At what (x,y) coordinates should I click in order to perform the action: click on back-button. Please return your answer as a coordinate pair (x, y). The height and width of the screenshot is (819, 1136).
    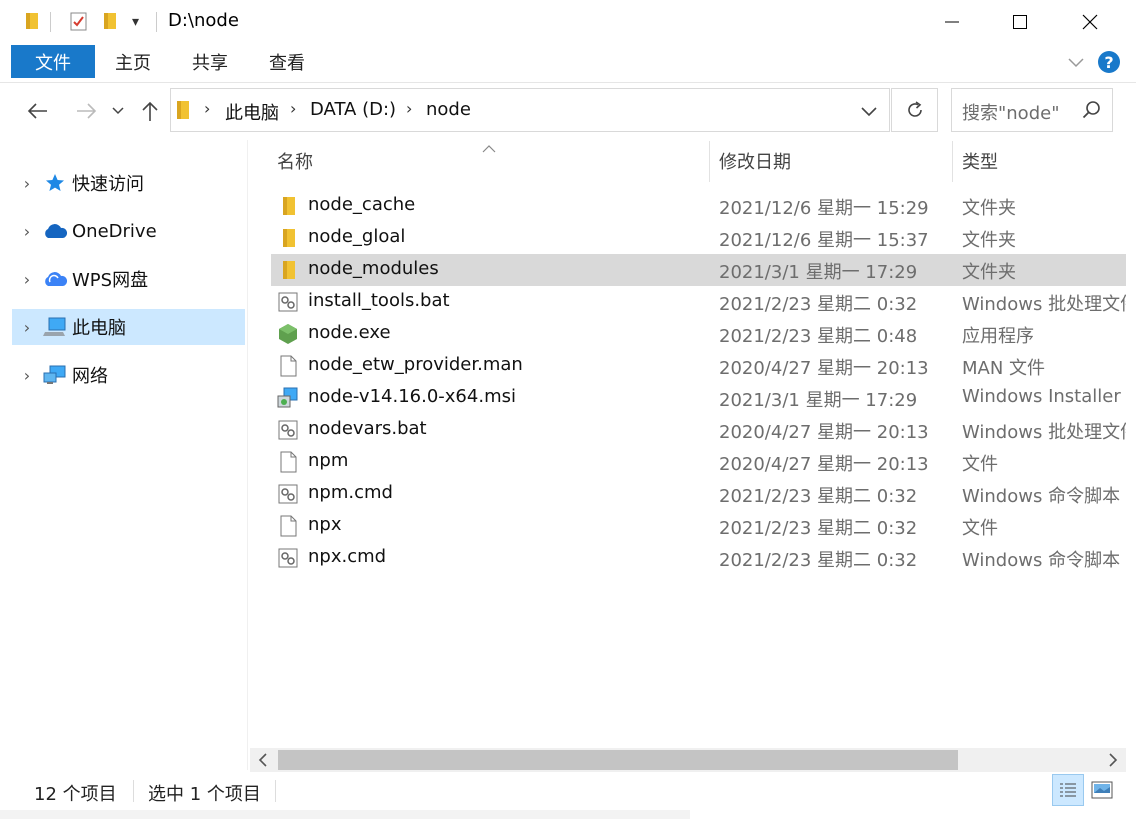
    Looking at the image, I should click on (38, 111).